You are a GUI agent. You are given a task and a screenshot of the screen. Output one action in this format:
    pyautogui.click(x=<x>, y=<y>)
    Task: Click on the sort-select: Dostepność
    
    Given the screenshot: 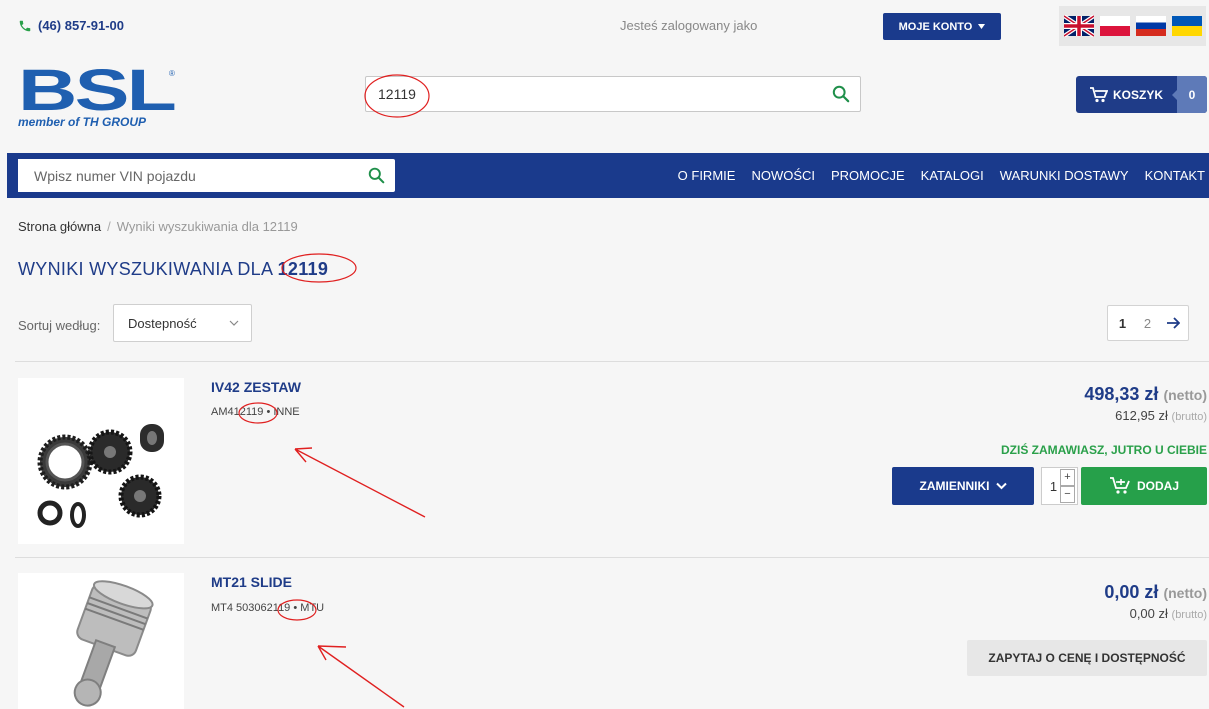 What is the action you would take?
    pyautogui.click(x=182, y=323)
    